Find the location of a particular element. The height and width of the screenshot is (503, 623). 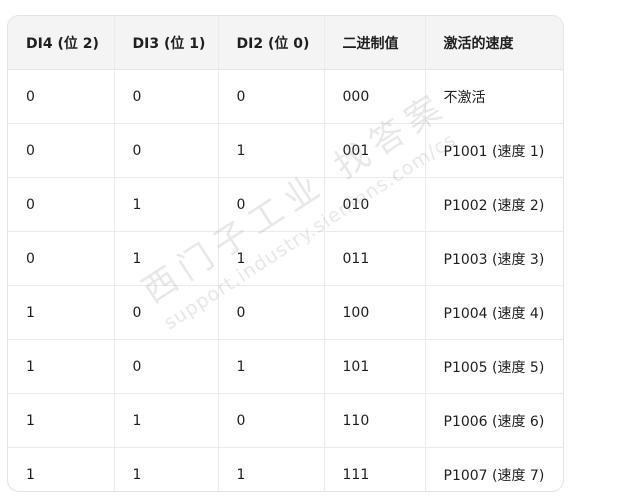

table-row: 1 0 0 100 P1004 (速度 4) is located at coordinates (285, 312).